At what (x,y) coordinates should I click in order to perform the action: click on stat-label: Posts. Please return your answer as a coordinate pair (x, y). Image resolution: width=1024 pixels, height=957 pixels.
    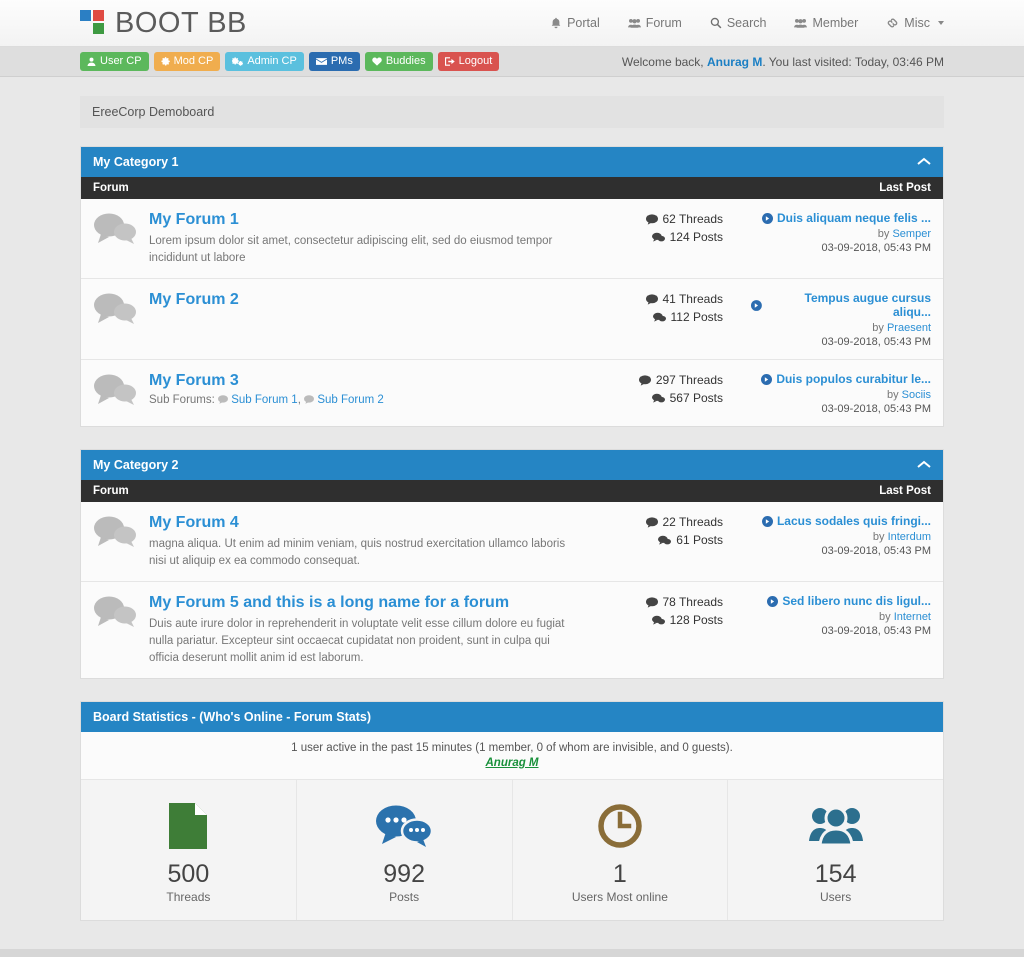
    Looking at the image, I should click on (404, 897).